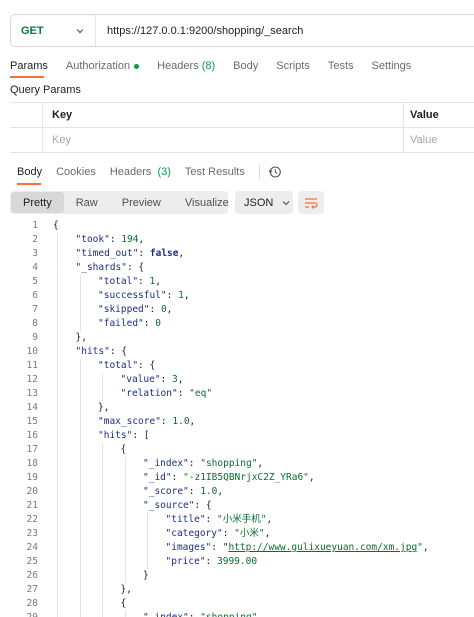 The width and height of the screenshot is (474, 617). What do you see at coordinates (237, 324) in the screenshot?
I see `code-line: 8 "failed": 0` at bounding box center [237, 324].